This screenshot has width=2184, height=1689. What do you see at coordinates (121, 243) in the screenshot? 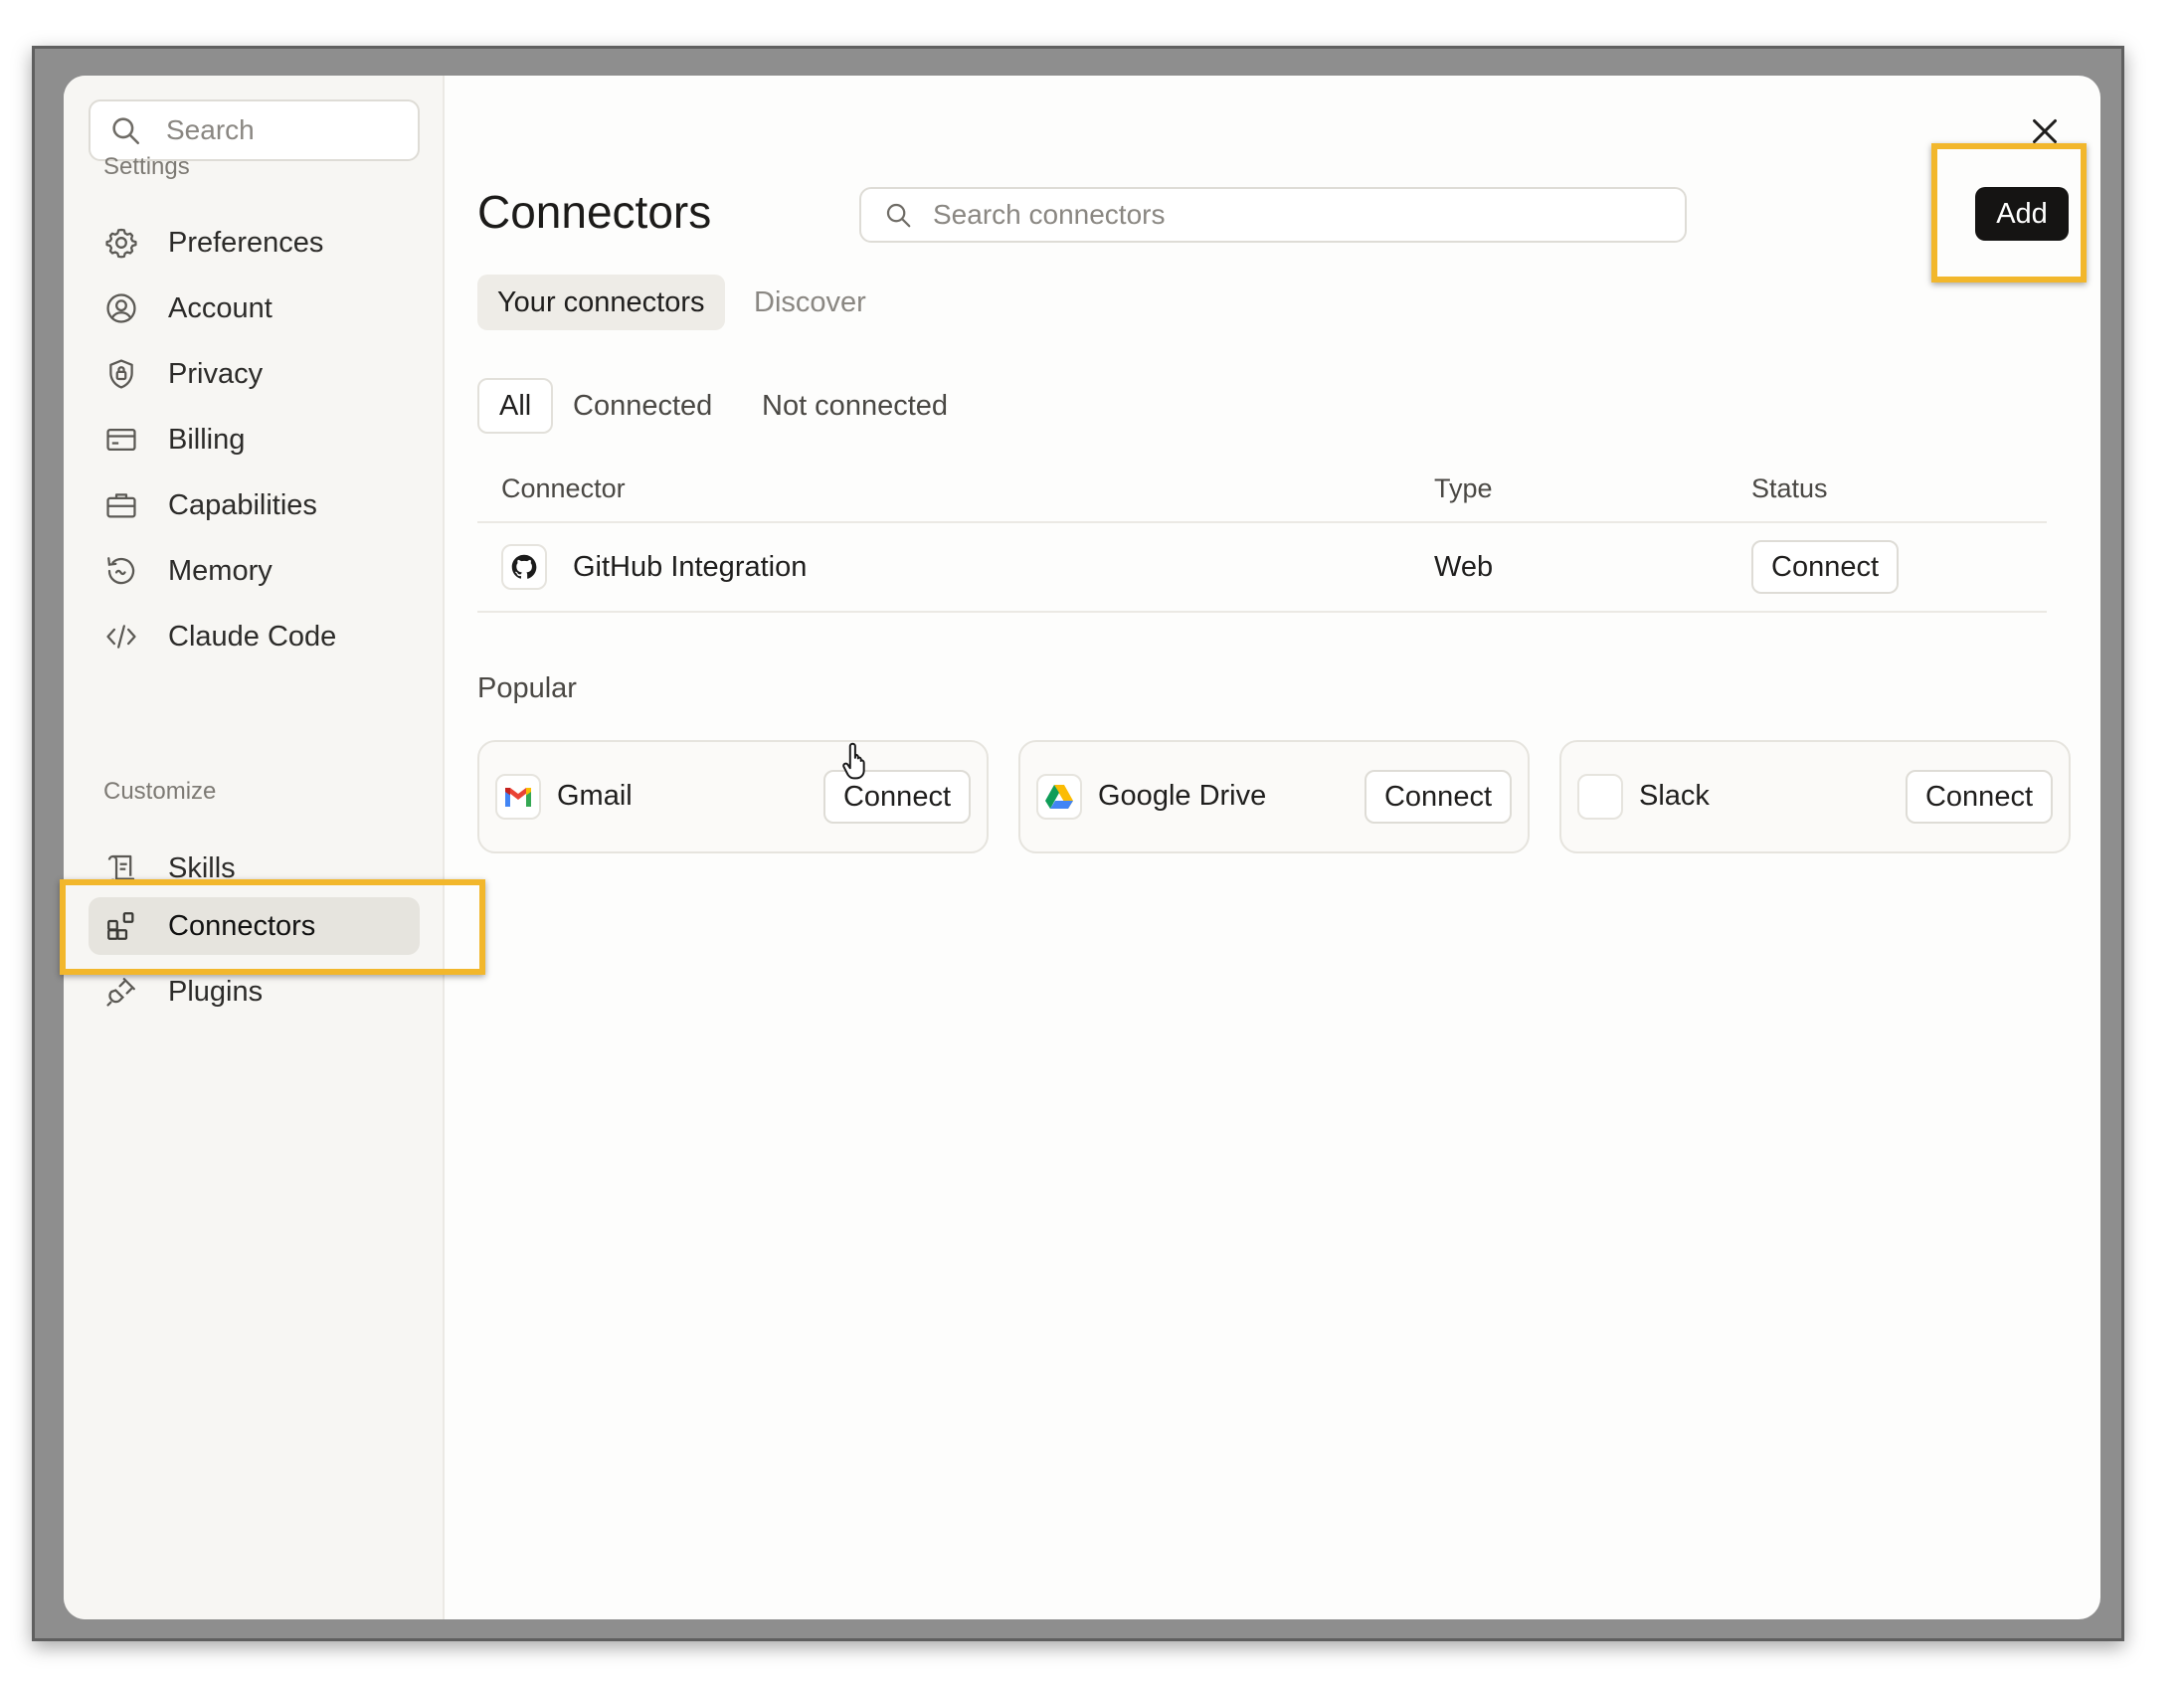
I see `gear-icon` at bounding box center [121, 243].